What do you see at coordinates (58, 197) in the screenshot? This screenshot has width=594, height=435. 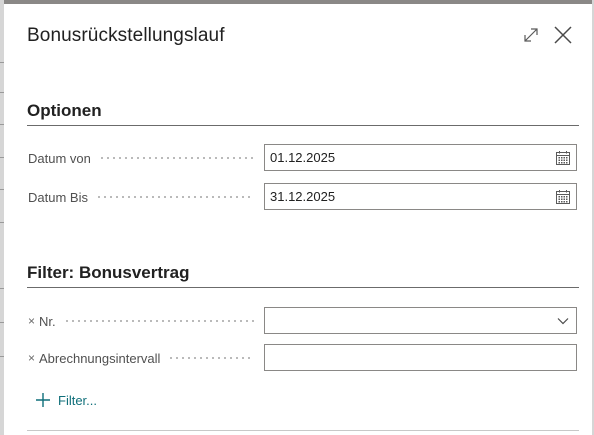 I see `field-label-text: Datum Bis` at bounding box center [58, 197].